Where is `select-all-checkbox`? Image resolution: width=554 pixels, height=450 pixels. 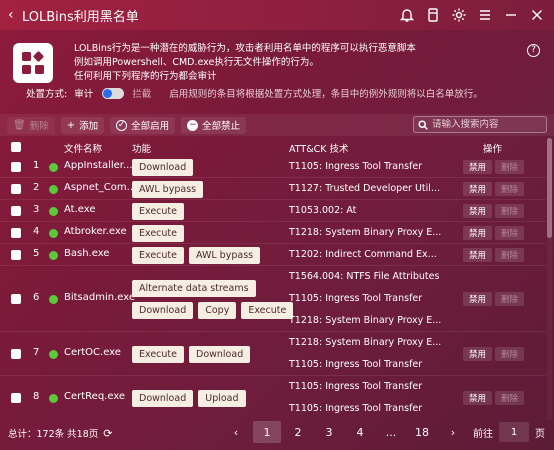 select-all-checkbox is located at coordinates (16, 147).